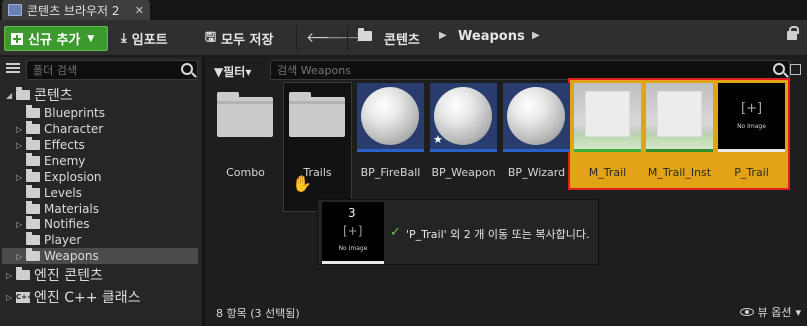 This screenshot has width=807, height=326. What do you see at coordinates (258, 313) in the screenshot?
I see `item-count-status: 8 항목 (3 선택됨)` at bounding box center [258, 313].